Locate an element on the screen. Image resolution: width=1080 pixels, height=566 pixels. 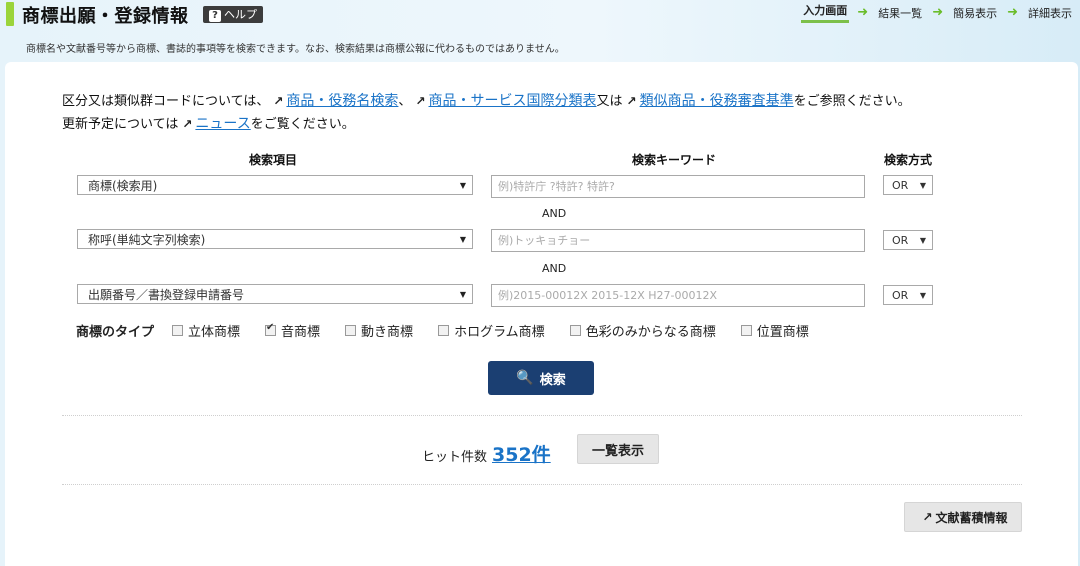
keyword-input-2: 例)トッキョチョー is located at coordinates (678, 240).